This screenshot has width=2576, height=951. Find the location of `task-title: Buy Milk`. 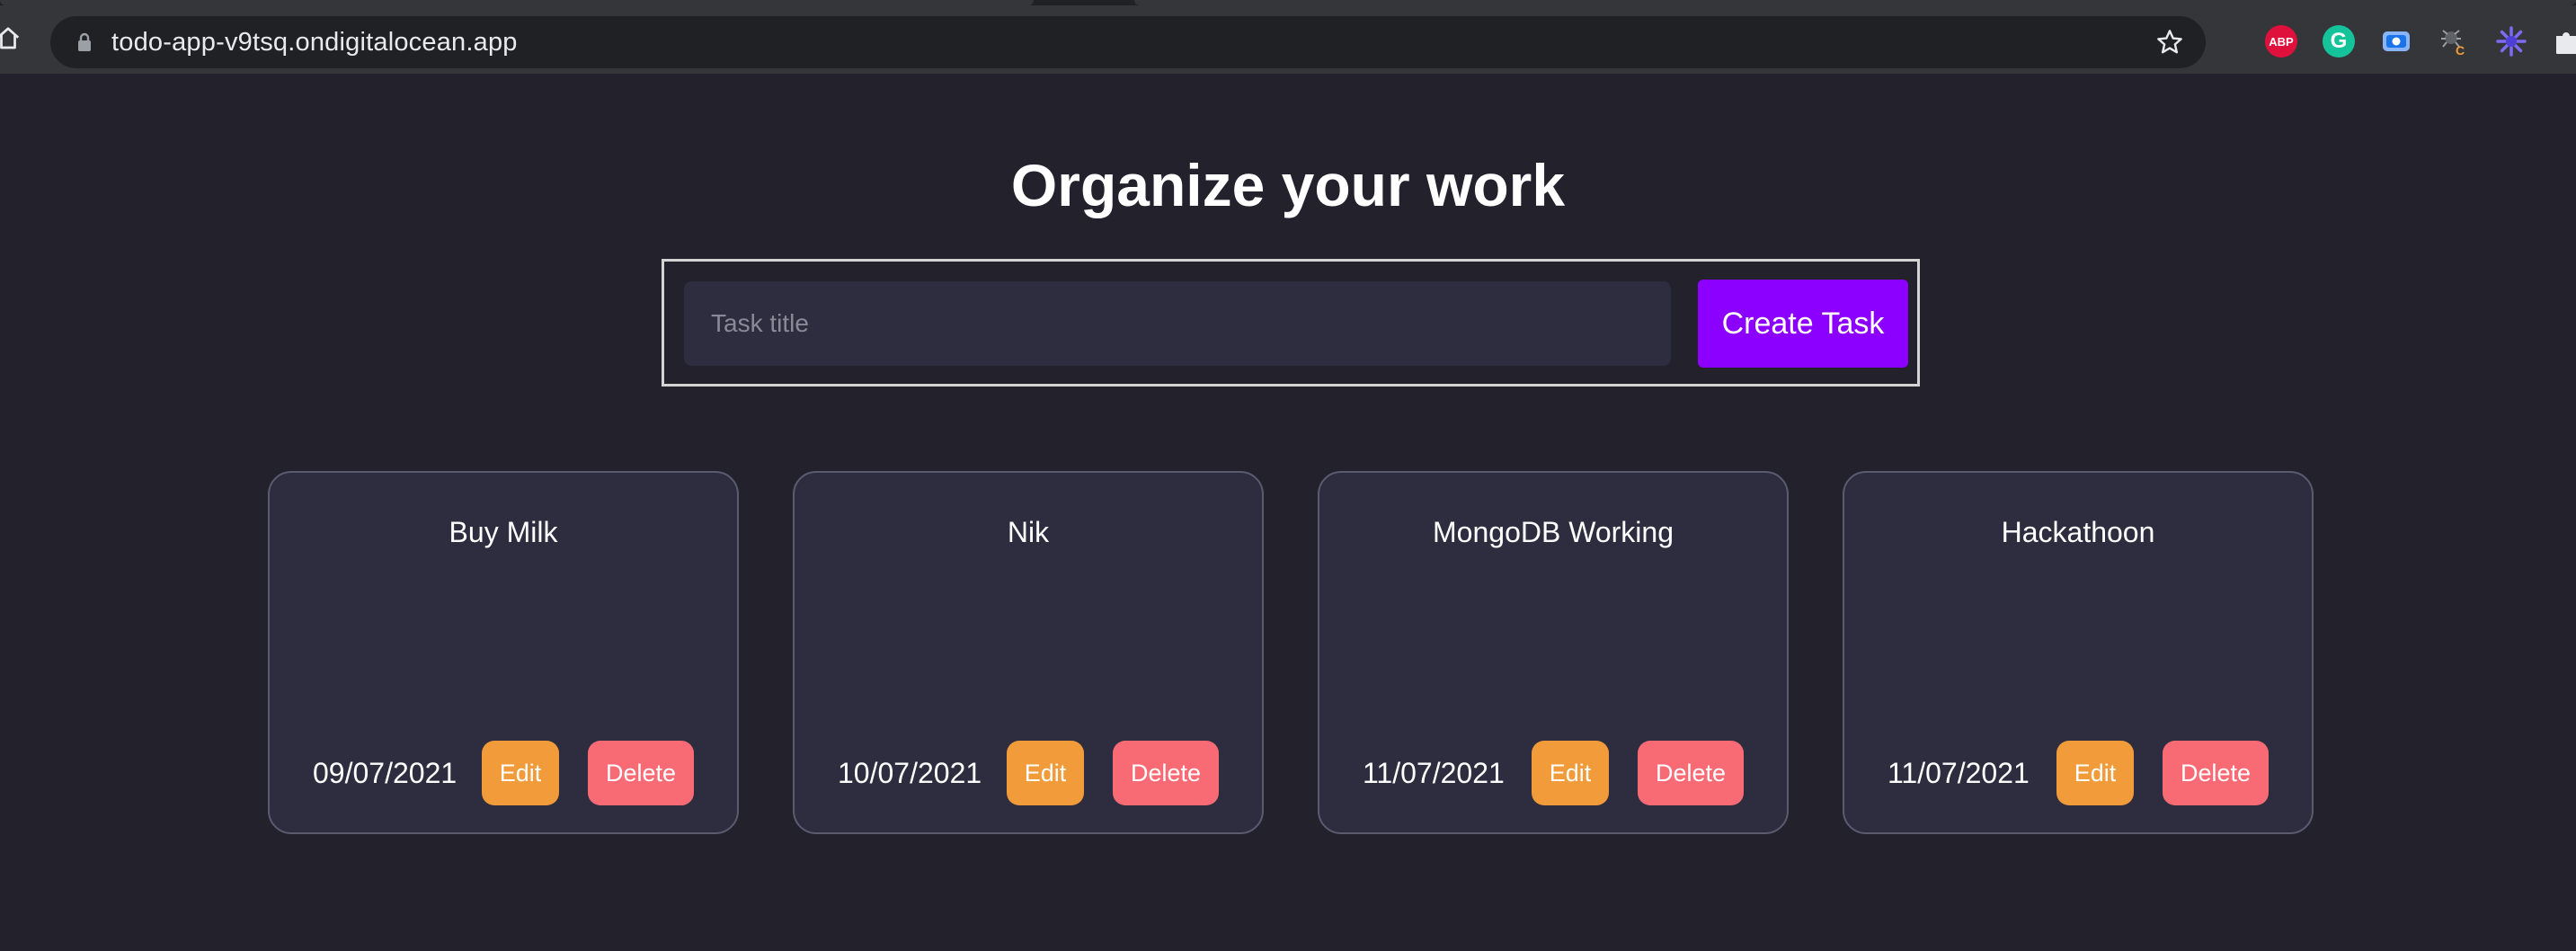

task-title: Buy Milk is located at coordinates (503, 532).